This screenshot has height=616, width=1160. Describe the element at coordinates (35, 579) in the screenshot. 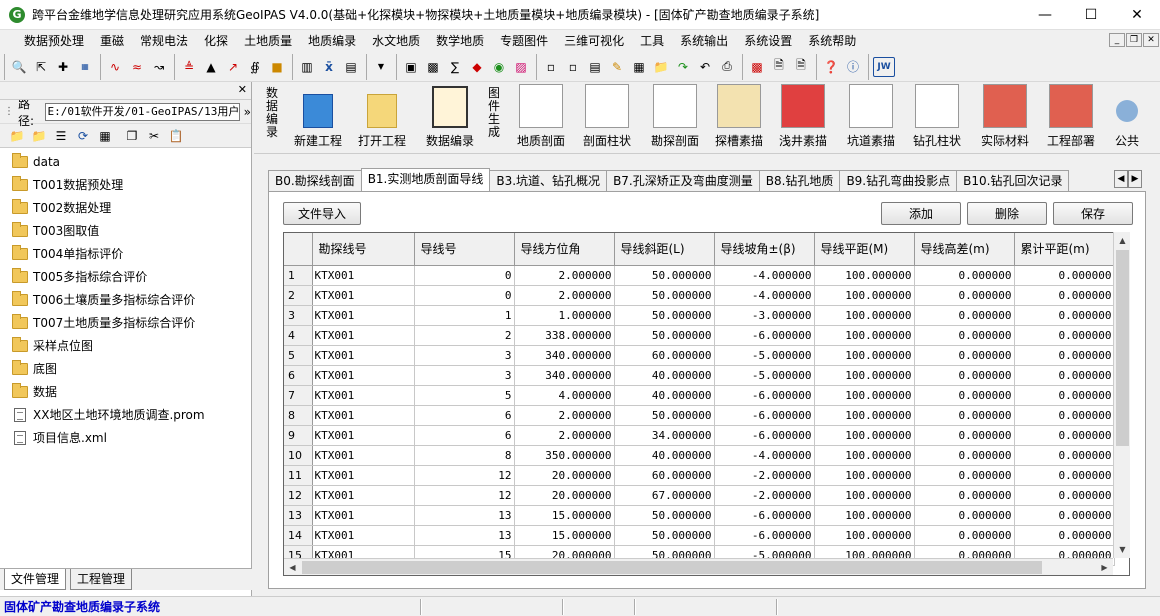

I see `tab-file-manager: 文件管理` at that location.